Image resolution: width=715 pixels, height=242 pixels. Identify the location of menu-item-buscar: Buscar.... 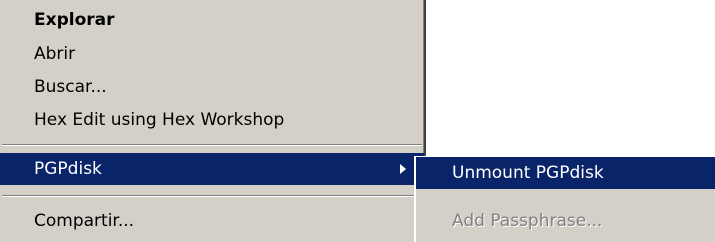
(212, 87).